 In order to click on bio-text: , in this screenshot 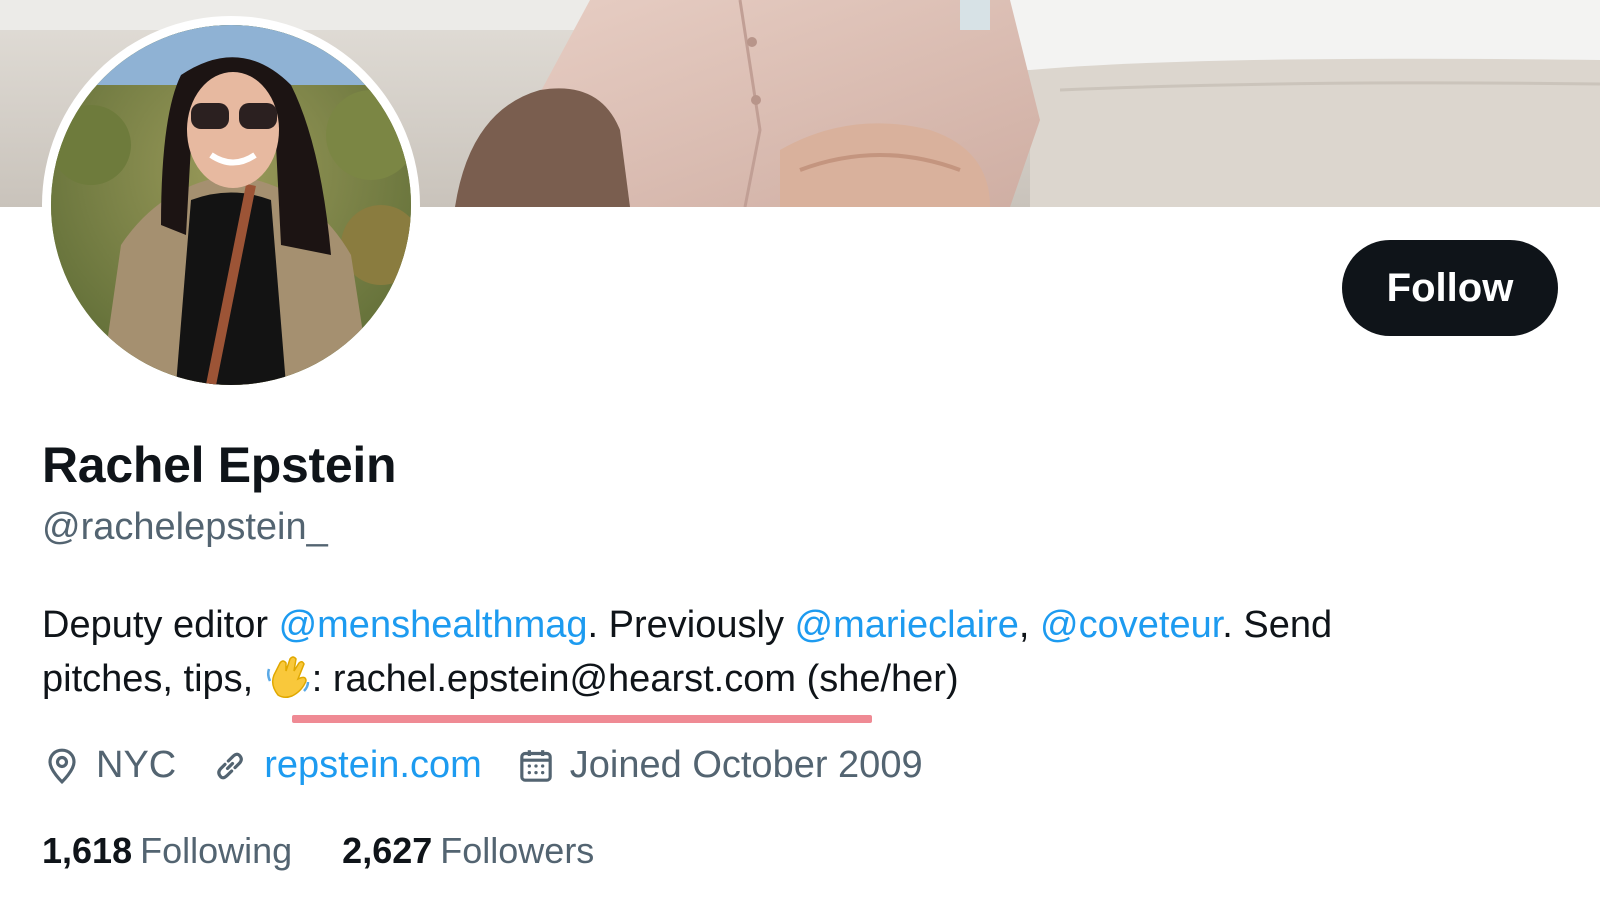, I will do `click(1029, 625)`.